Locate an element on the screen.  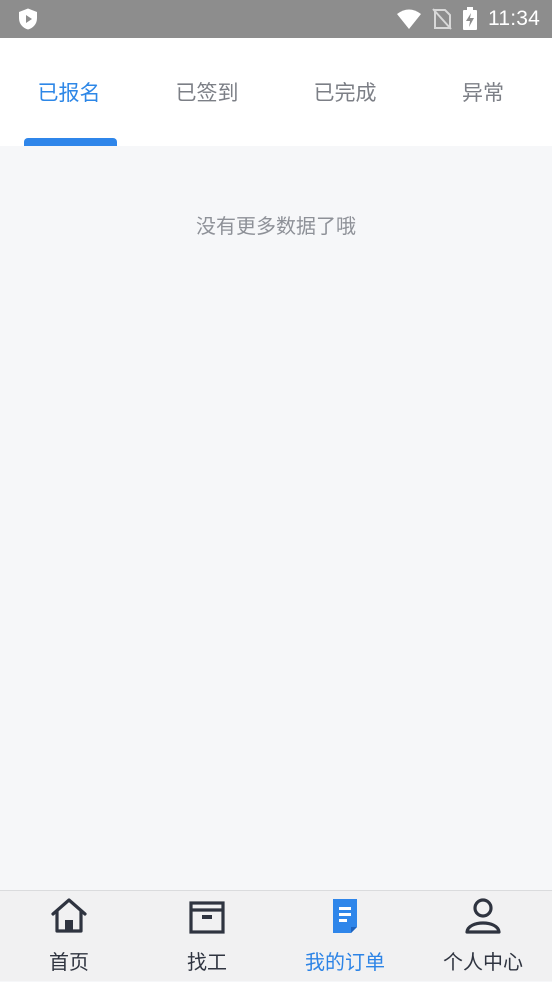
briefcase-icon is located at coordinates (207, 917).